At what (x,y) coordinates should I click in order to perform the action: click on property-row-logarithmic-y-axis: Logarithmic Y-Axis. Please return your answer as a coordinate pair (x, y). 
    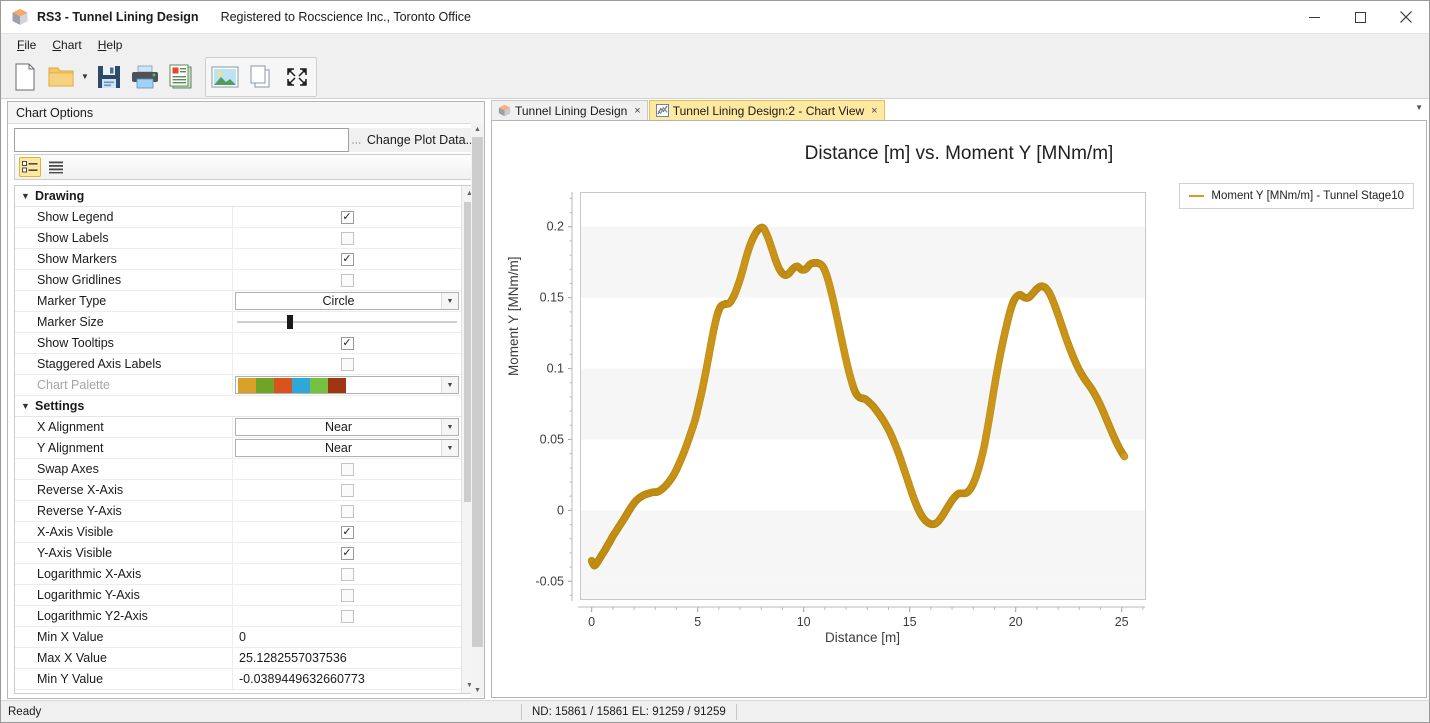
    Looking at the image, I should click on (238, 595).